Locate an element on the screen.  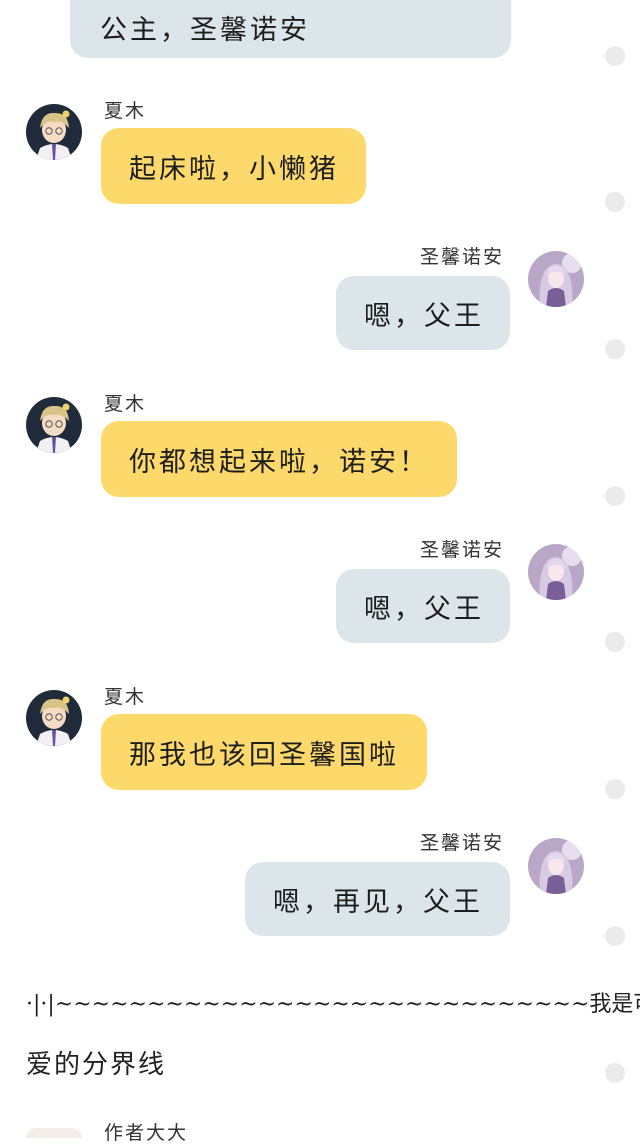
message-text: 嗯，再见，父王 is located at coordinates (378, 902).